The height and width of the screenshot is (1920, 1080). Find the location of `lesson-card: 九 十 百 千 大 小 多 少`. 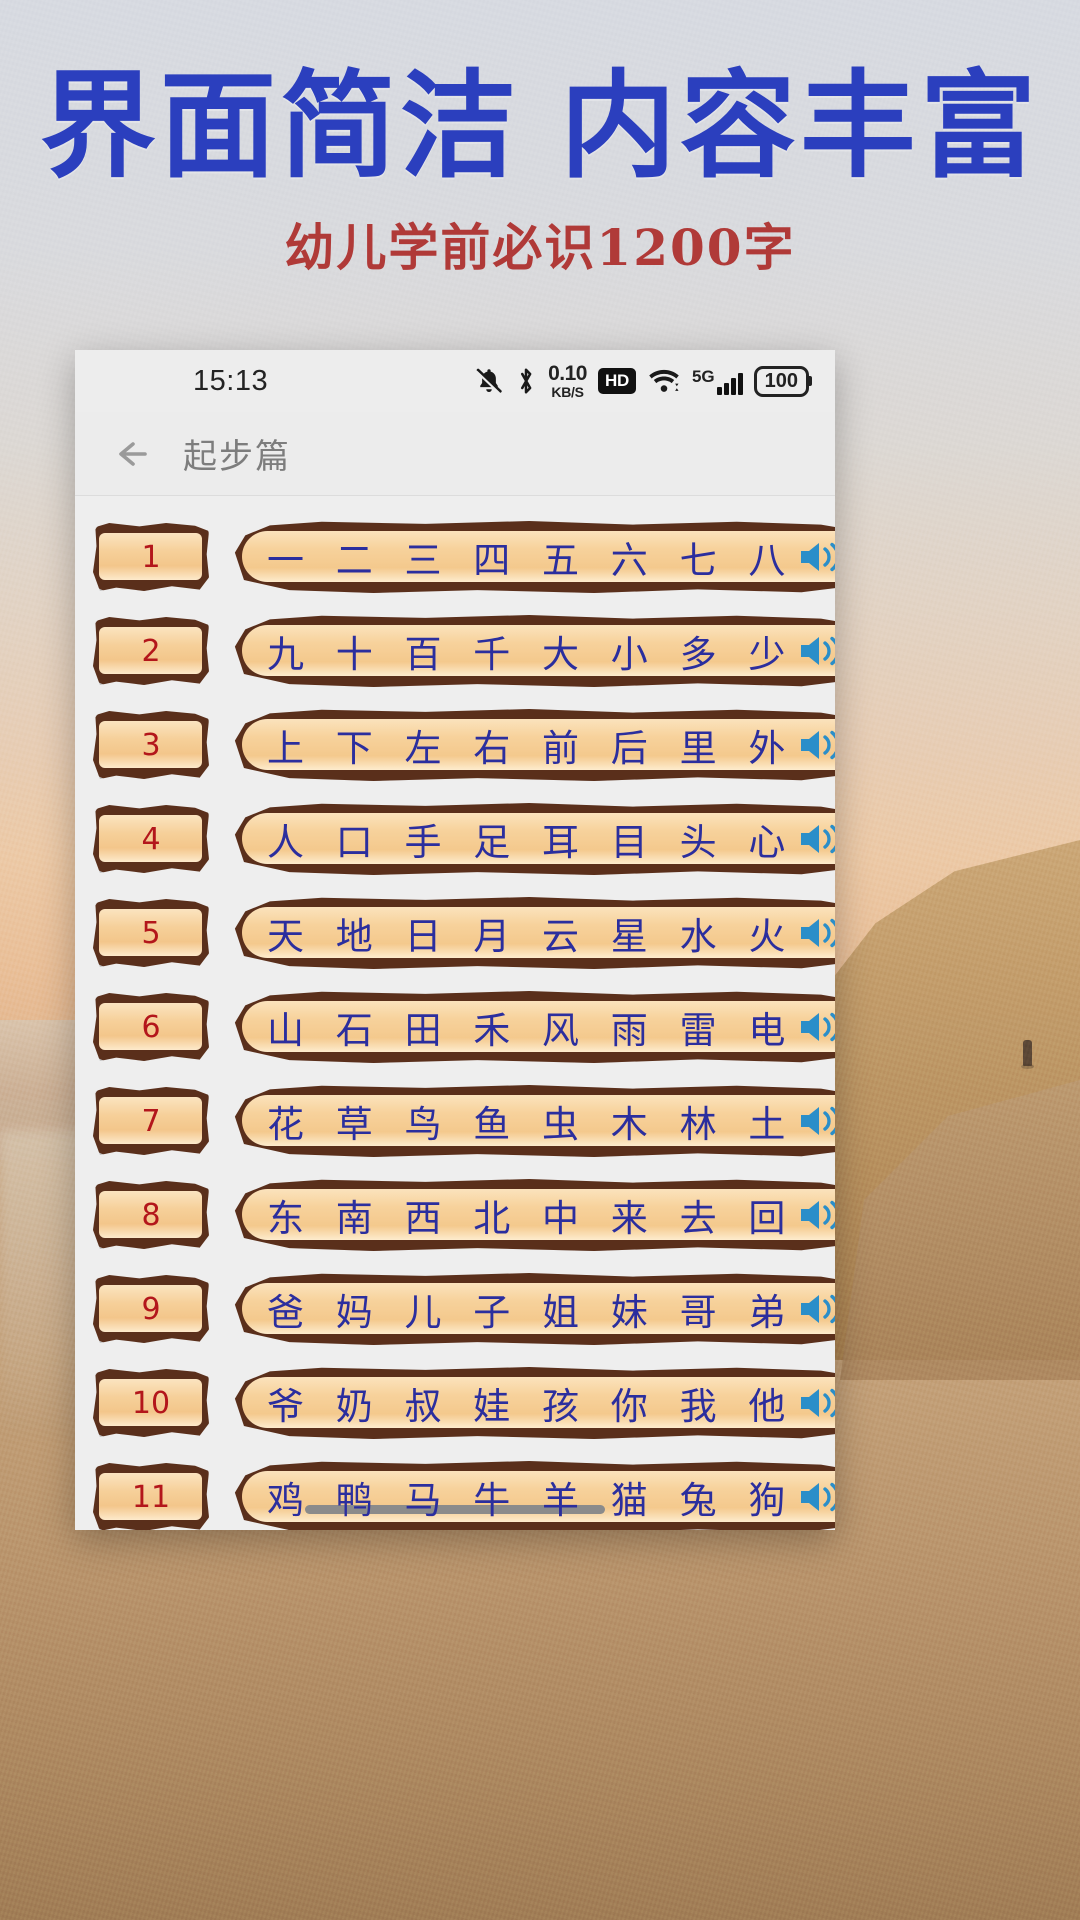

lesson-card: 九 十 百 千 大 小 多 少 is located at coordinates (533, 651).